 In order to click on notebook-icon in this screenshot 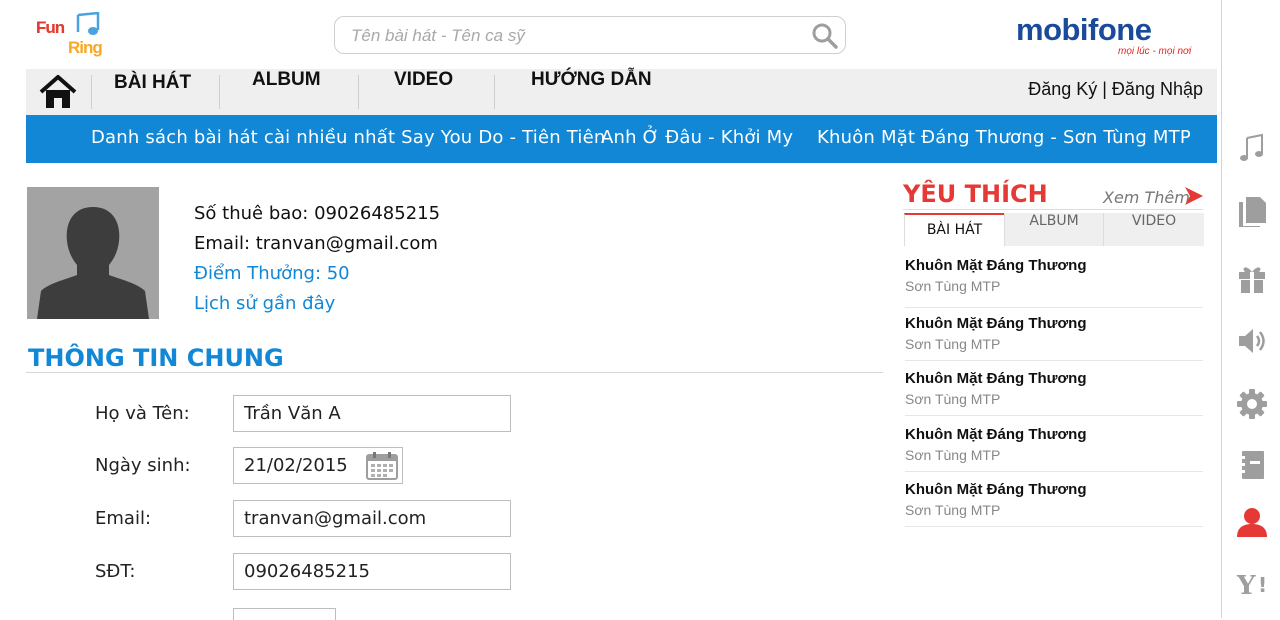, I will do `click(1252, 465)`.